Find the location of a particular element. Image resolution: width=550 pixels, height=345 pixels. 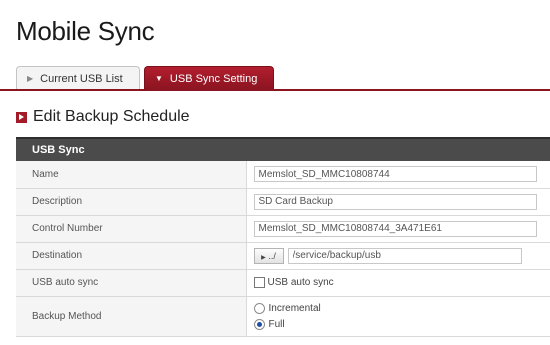

form-row-name: Name is located at coordinates (283, 175).